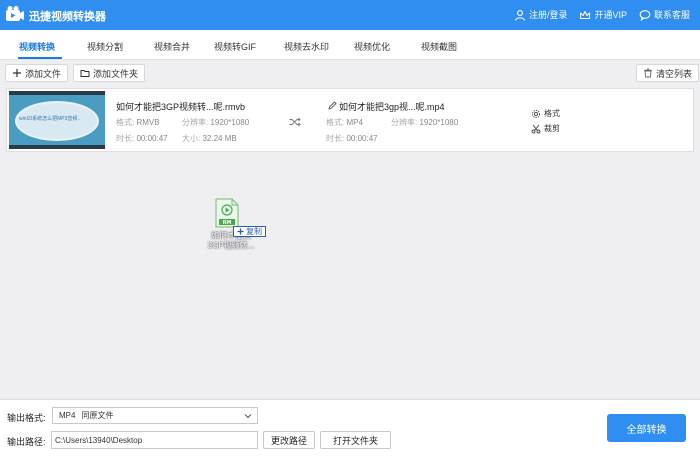  I want to click on chat-icon, so click(645, 15).